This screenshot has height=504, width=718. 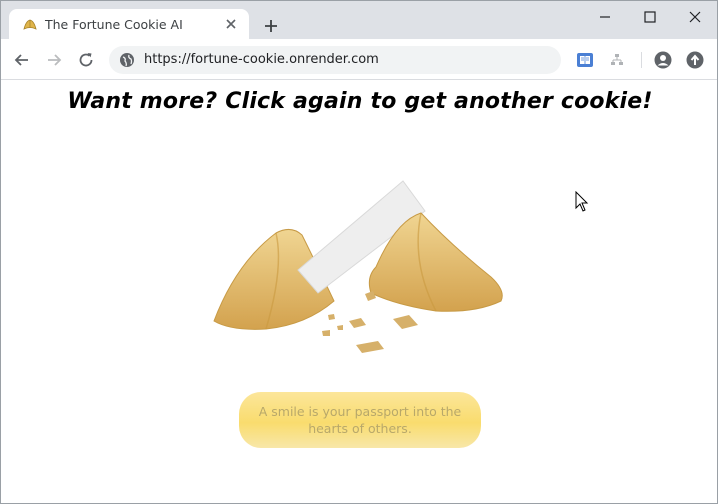 I want to click on back-icon, so click(x=22, y=60).